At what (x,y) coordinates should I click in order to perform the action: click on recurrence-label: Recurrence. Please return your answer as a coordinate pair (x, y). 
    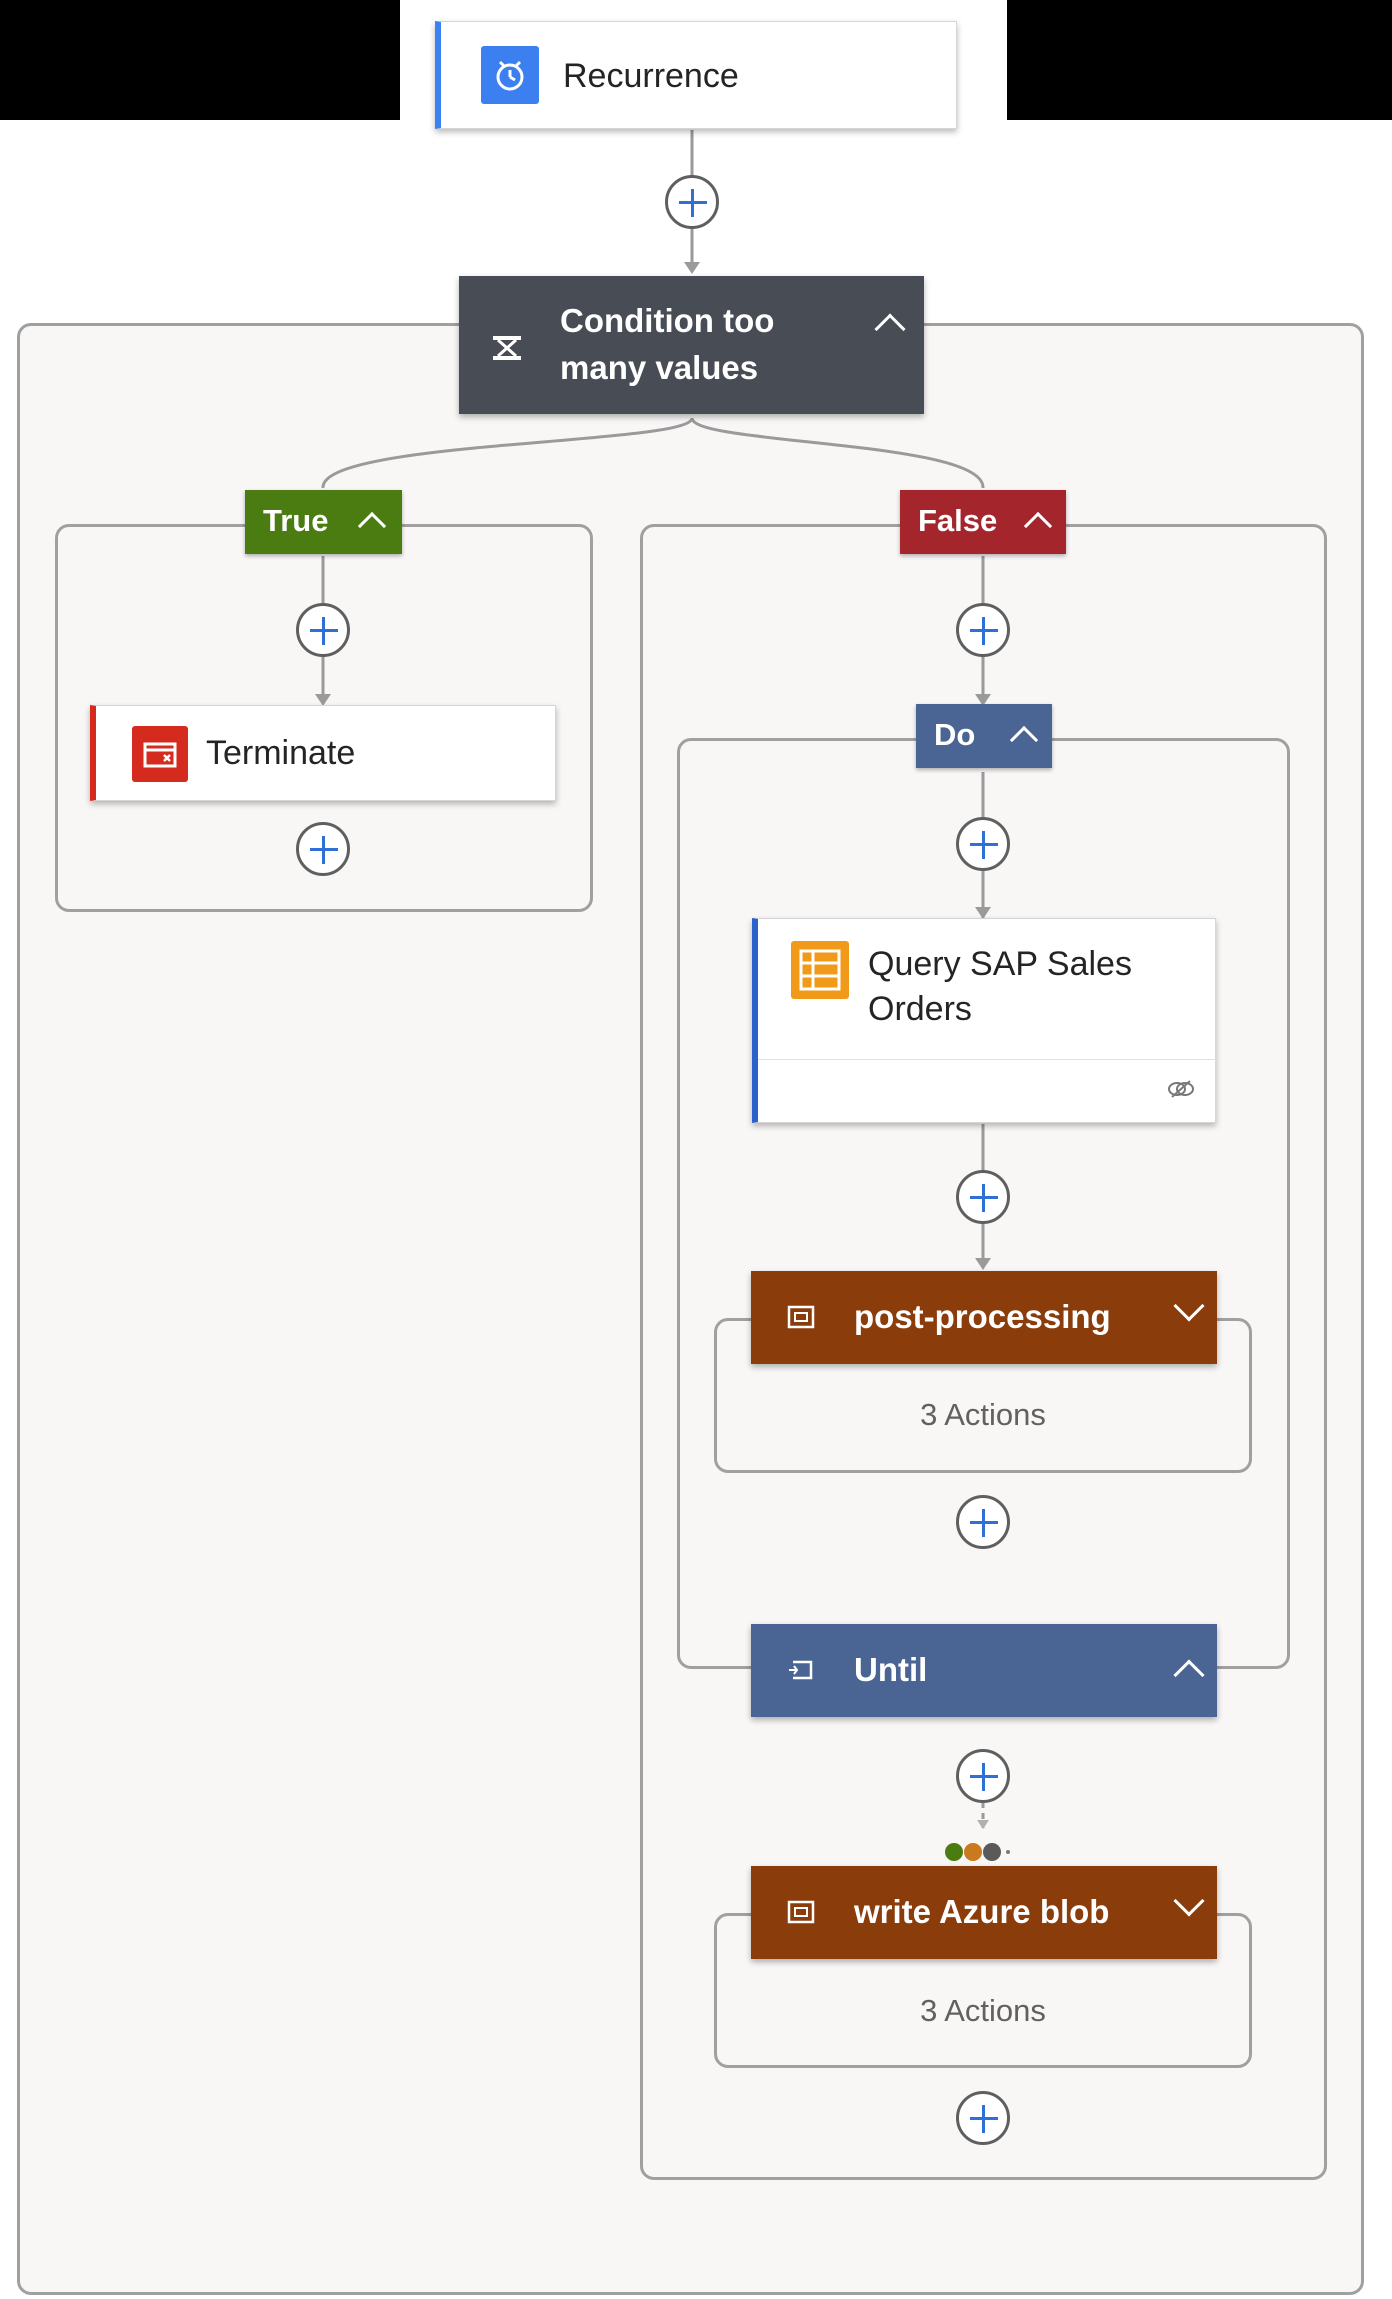
    Looking at the image, I should click on (651, 76).